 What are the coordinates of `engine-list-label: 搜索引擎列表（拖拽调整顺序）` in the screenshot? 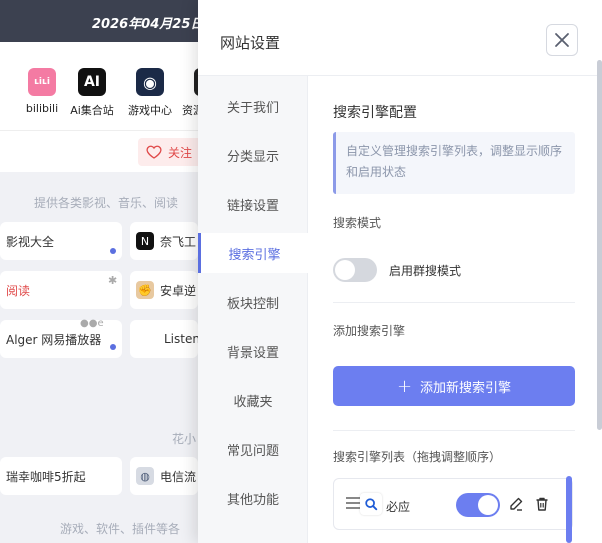 It's located at (417, 457).